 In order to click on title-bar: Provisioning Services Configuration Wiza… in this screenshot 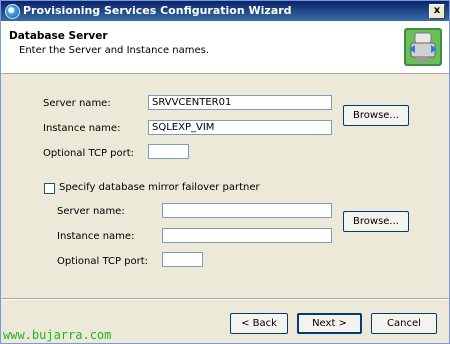, I will do `click(225, 11)`.